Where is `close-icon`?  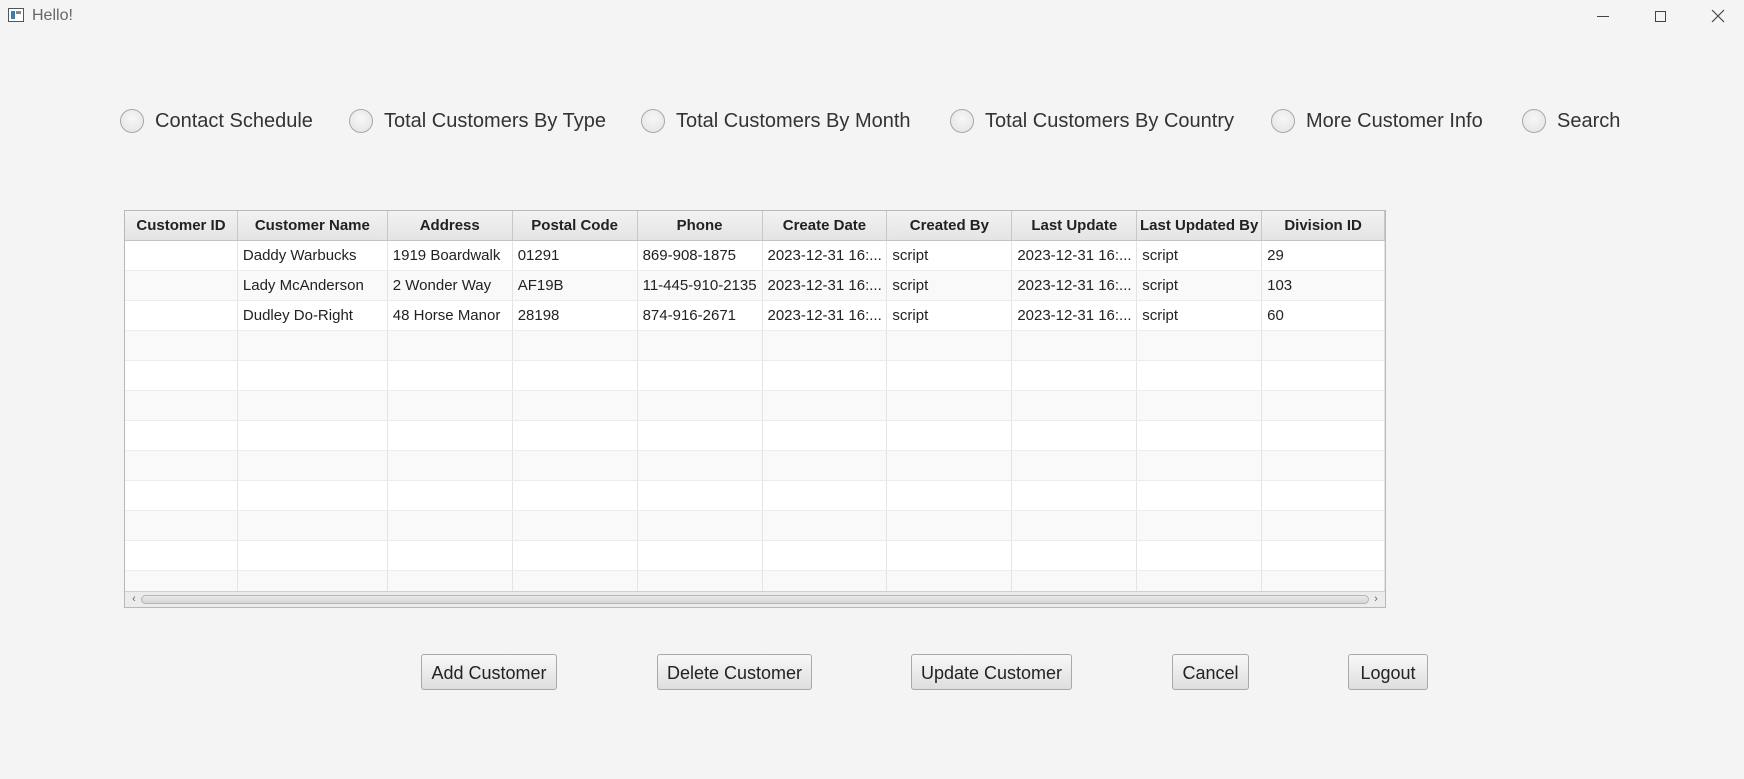 close-icon is located at coordinates (1718, 16).